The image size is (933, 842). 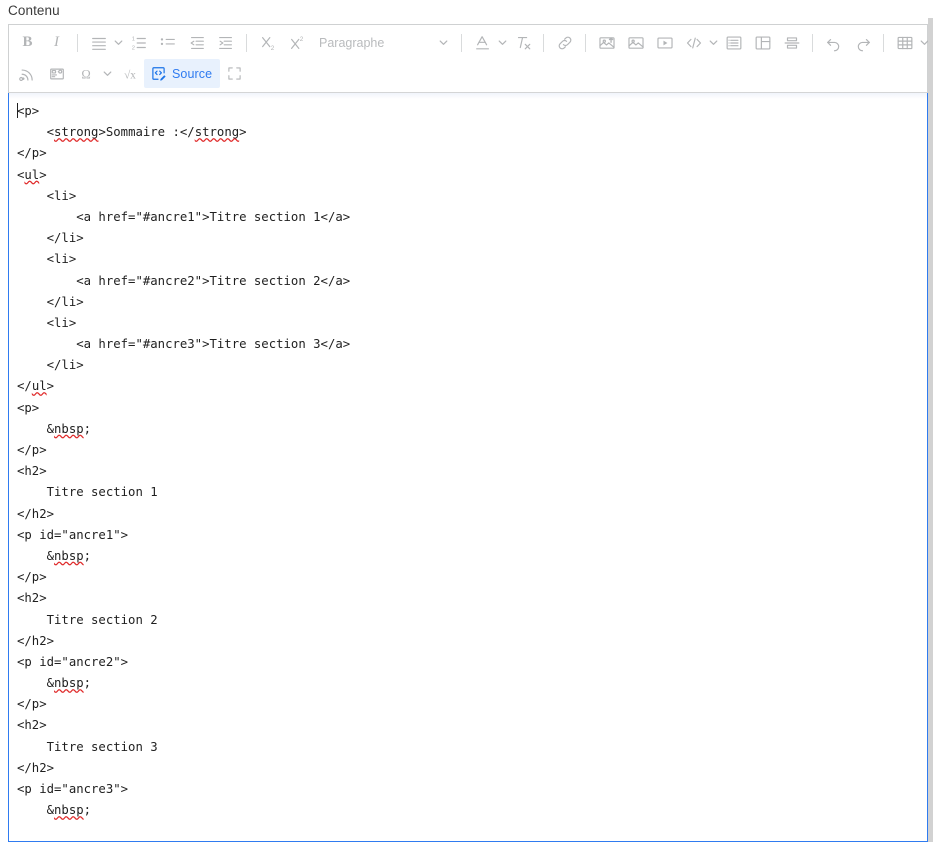 I want to click on math-formula-button: √x, so click(x=129, y=73).